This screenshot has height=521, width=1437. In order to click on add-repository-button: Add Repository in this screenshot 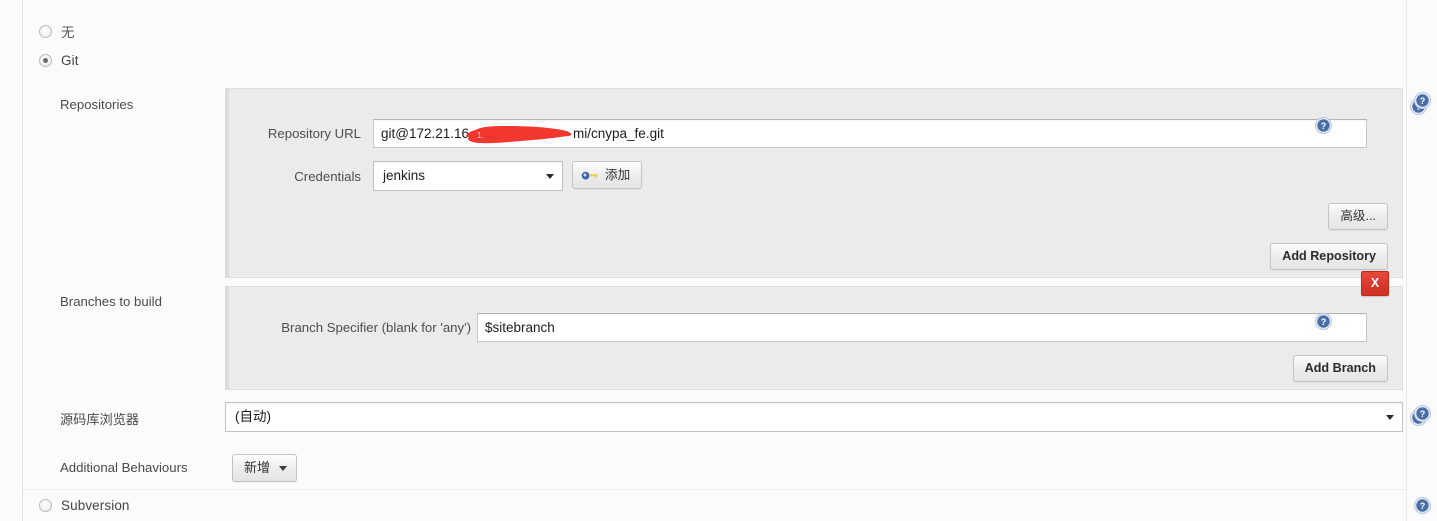, I will do `click(1329, 256)`.